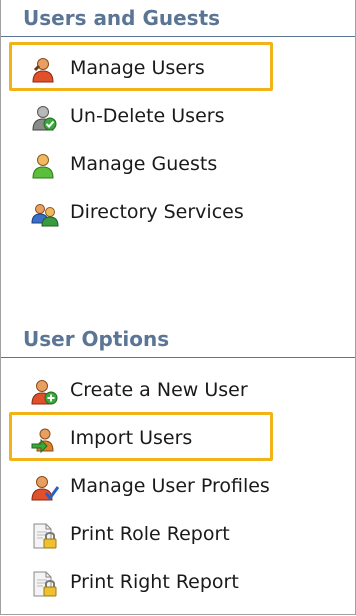 This screenshot has height=616, width=356. I want to click on menu-item-label: Directory Services, so click(157, 212).